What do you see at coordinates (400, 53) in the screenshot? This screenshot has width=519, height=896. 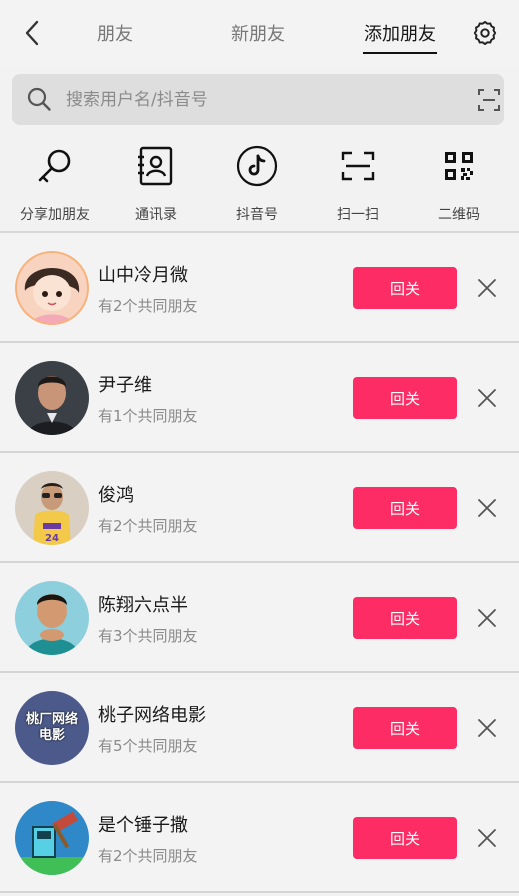 I see `active-tab-indicator` at bounding box center [400, 53].